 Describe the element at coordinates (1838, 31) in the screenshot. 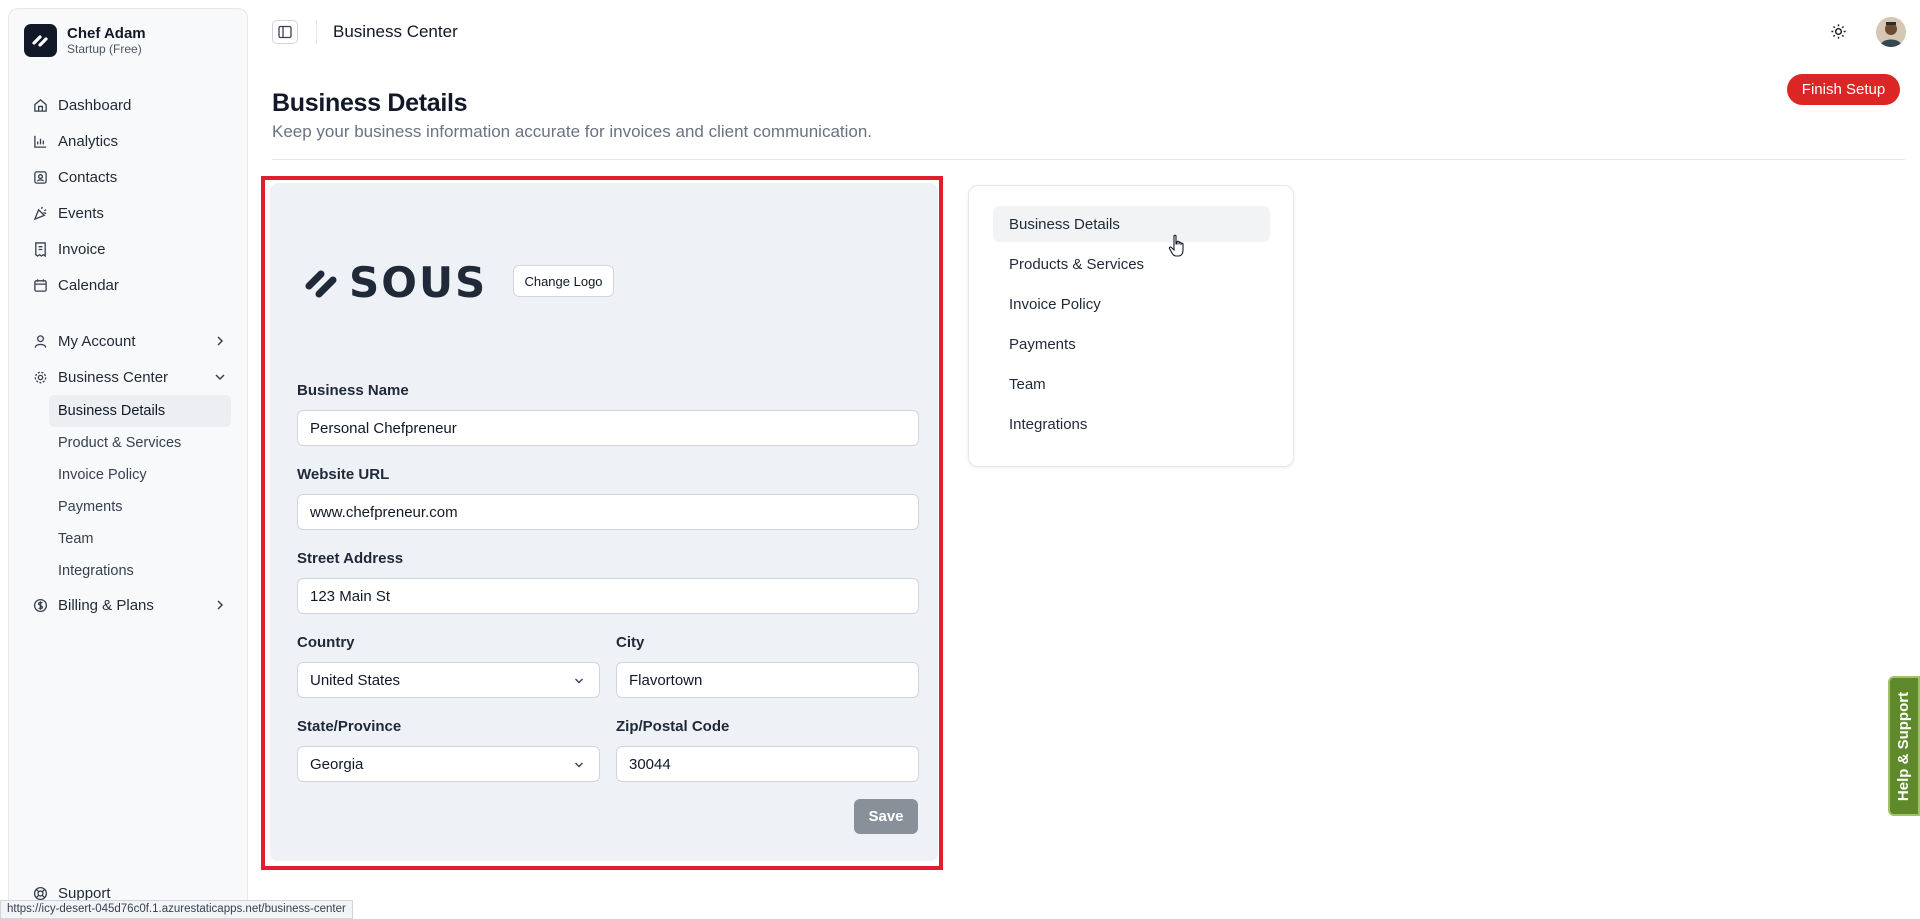

I see `sun-icon` at that location.